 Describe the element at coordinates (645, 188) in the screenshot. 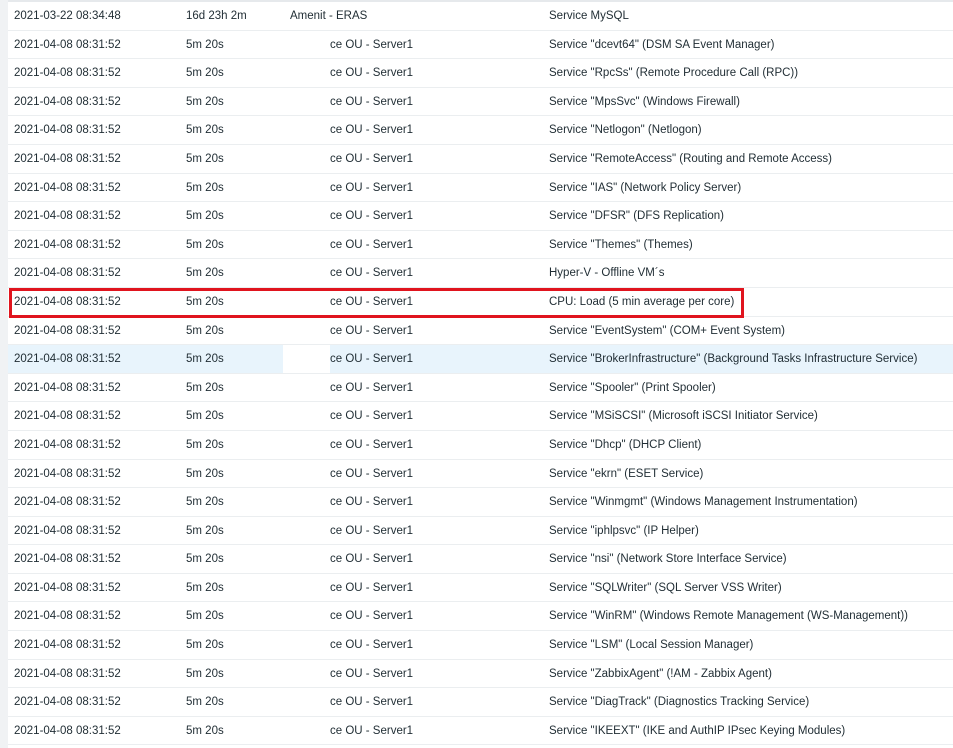

I see `problem-description-cell: Service "IAS" (Network Policy Server)` at that location.